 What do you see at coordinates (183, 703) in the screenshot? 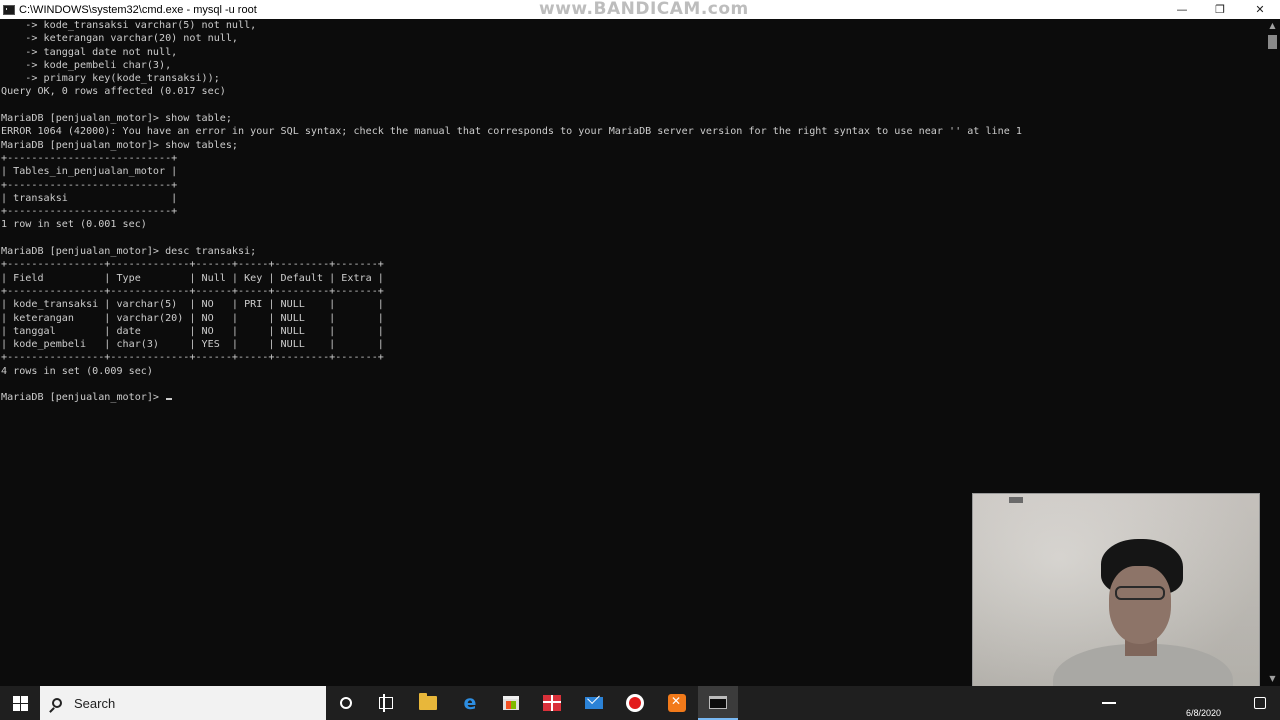
I see `taskbar-search-box: Search` at bounding box center [183, 703].